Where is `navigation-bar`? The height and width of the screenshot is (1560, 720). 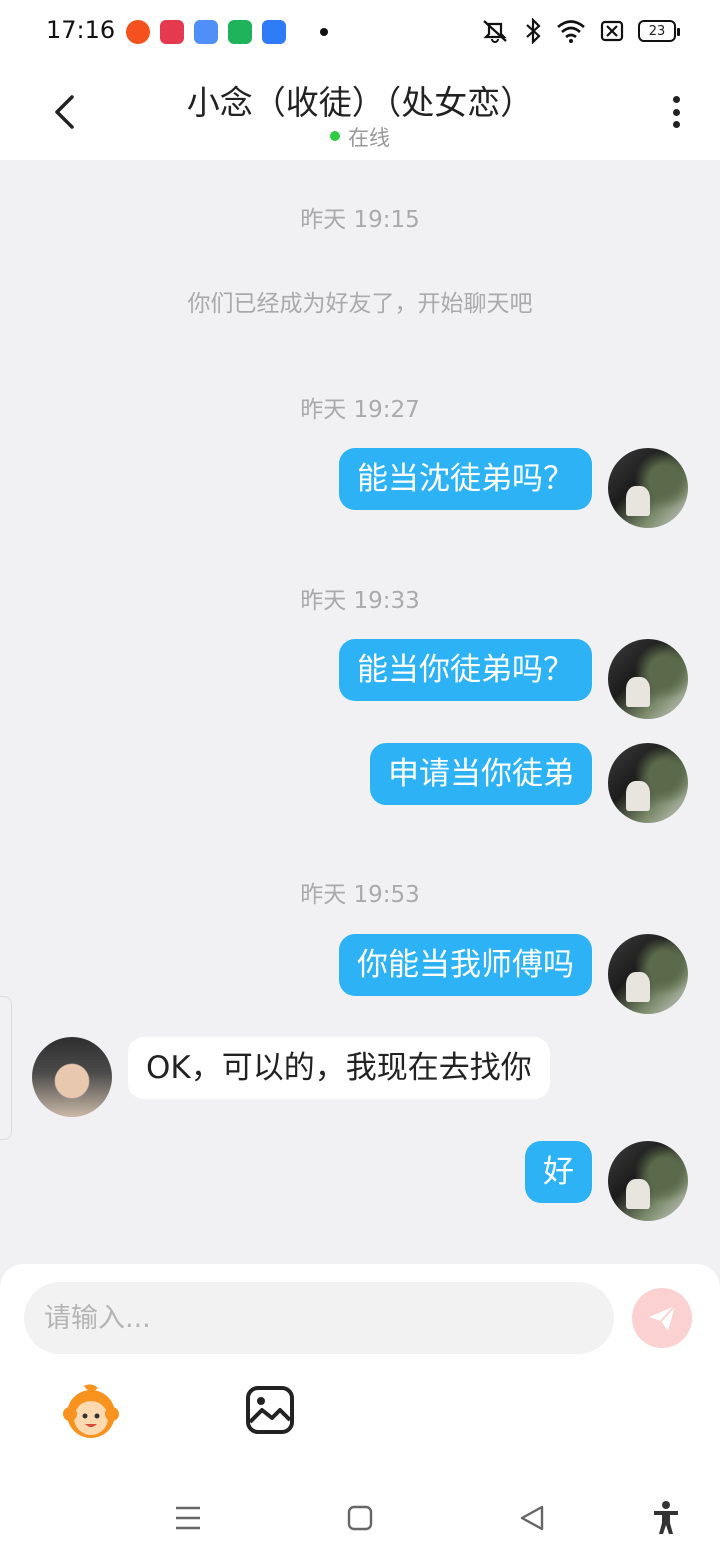
navigation-bar is located at coordinates (360, 1520).